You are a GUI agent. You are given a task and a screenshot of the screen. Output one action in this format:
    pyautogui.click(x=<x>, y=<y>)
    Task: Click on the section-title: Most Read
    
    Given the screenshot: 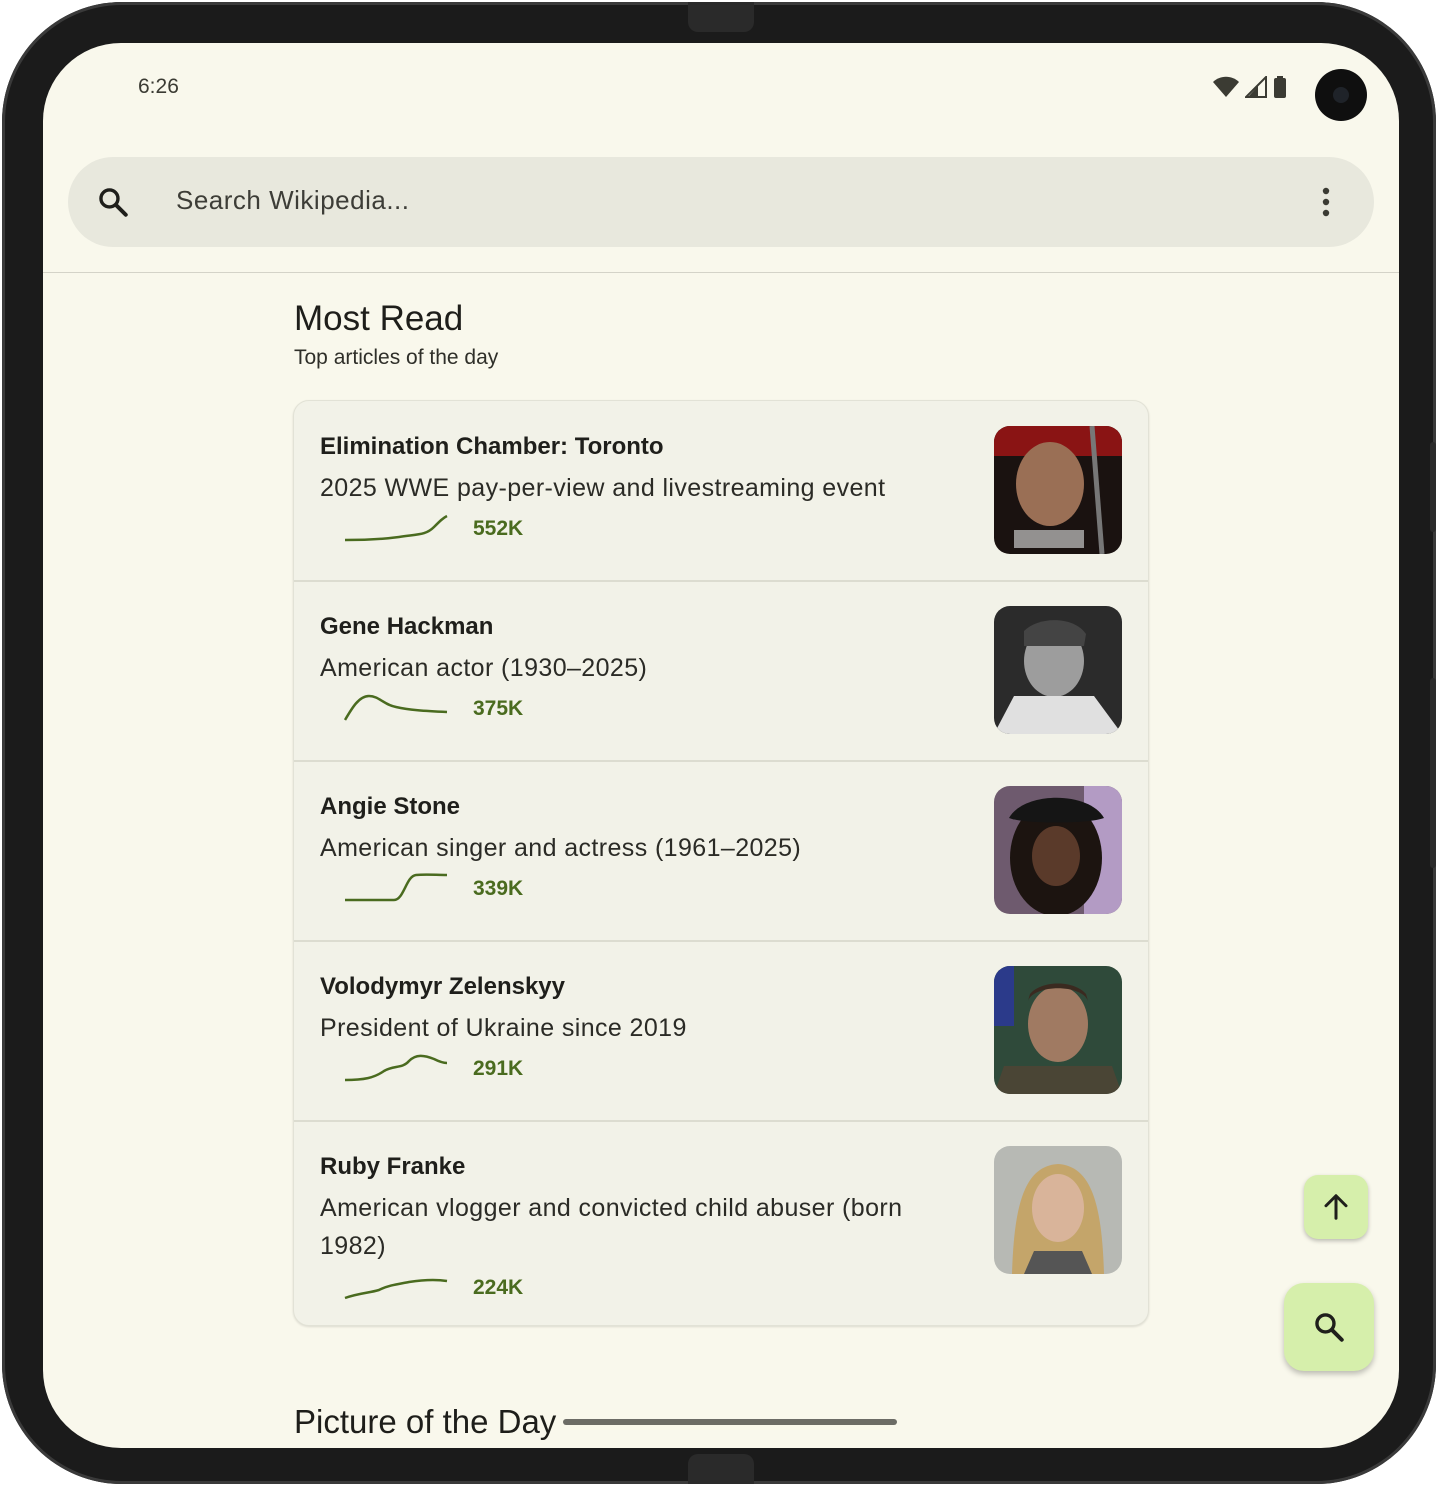 What is the action you would take?
    pyautogui.click(x=379, y=318)
    